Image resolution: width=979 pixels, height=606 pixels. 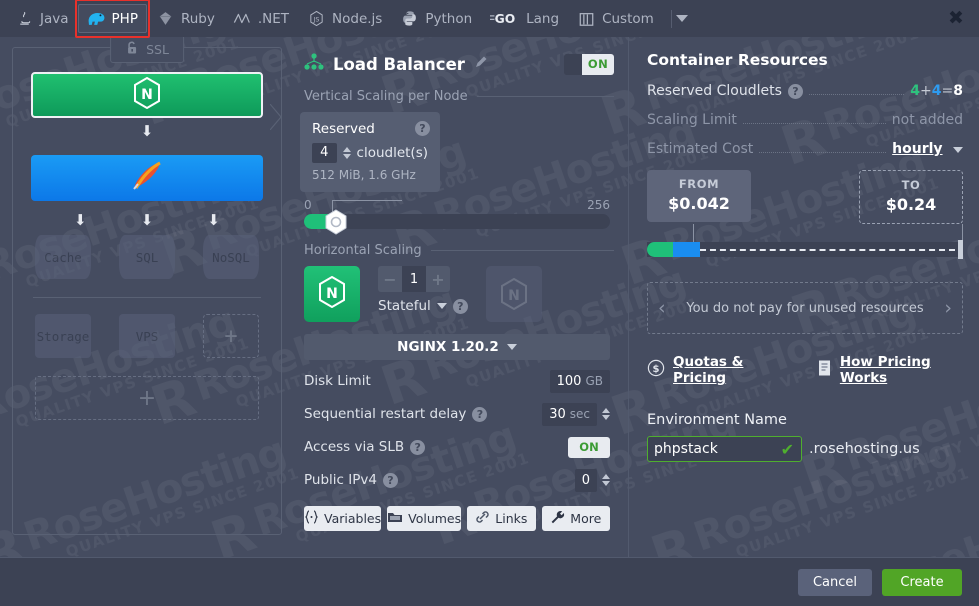 I want to click on cloudlet-detail: 512 MiB, 1.6 GHz, so click(x=364, y=175).